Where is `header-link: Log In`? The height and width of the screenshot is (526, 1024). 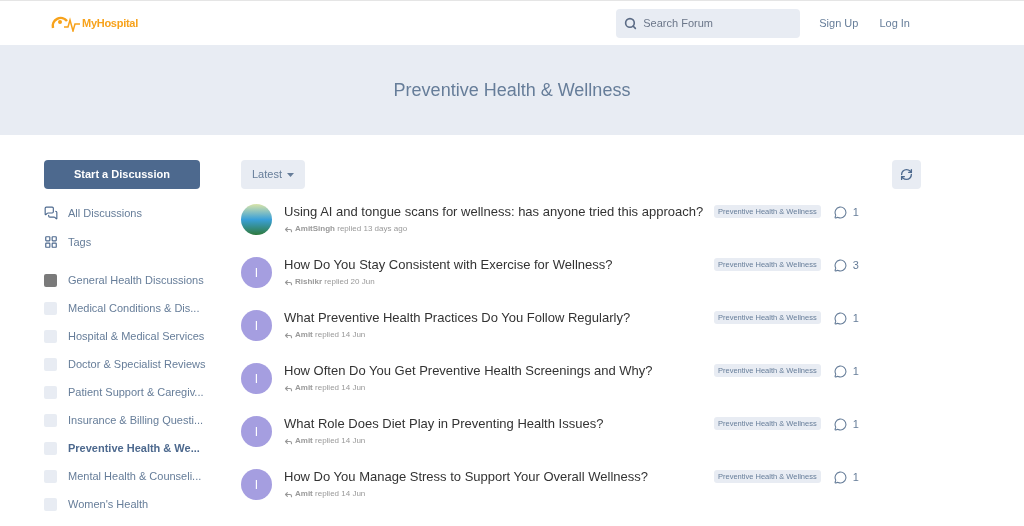 header-link: Log In is located at coordinates (894, 23).